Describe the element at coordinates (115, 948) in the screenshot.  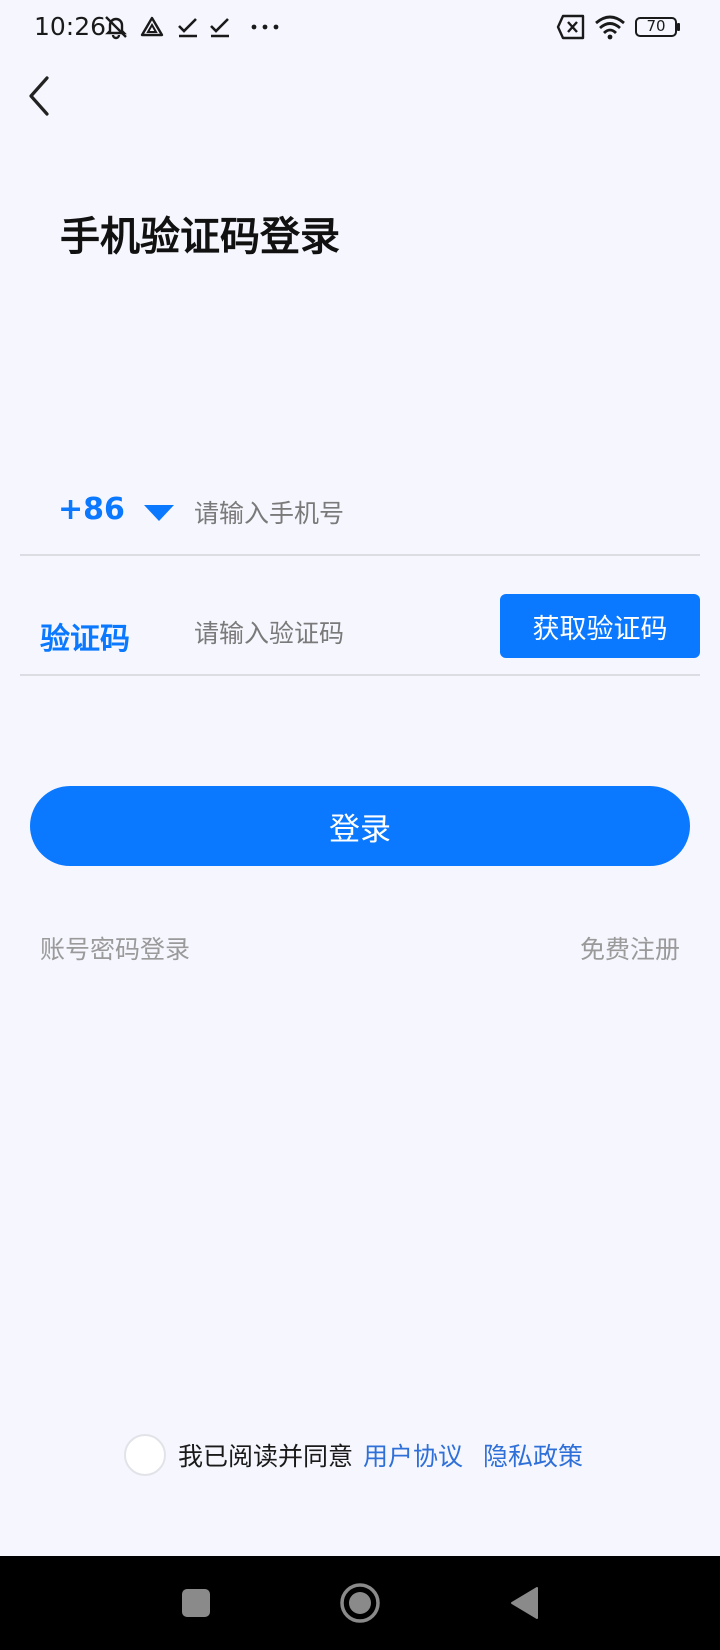
I see `password-login-link: 账号密码登录` at that location.